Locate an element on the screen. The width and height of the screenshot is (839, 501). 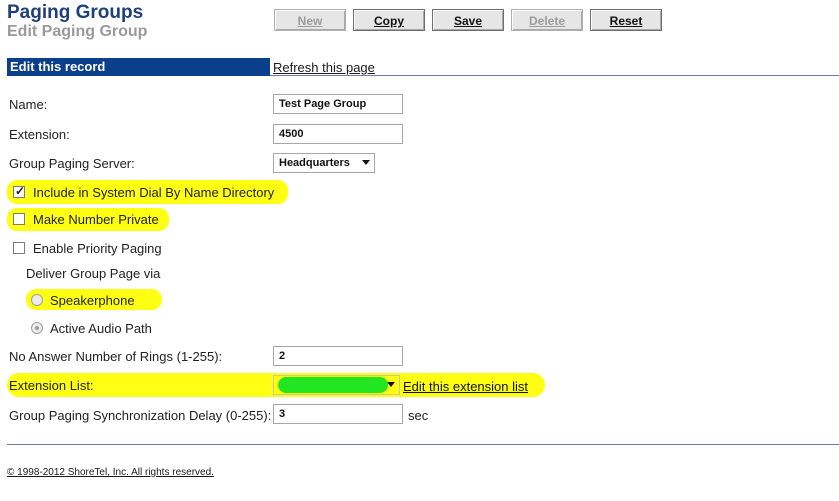
checkmark-icon: ✓ is located at coordinates (20, 191).